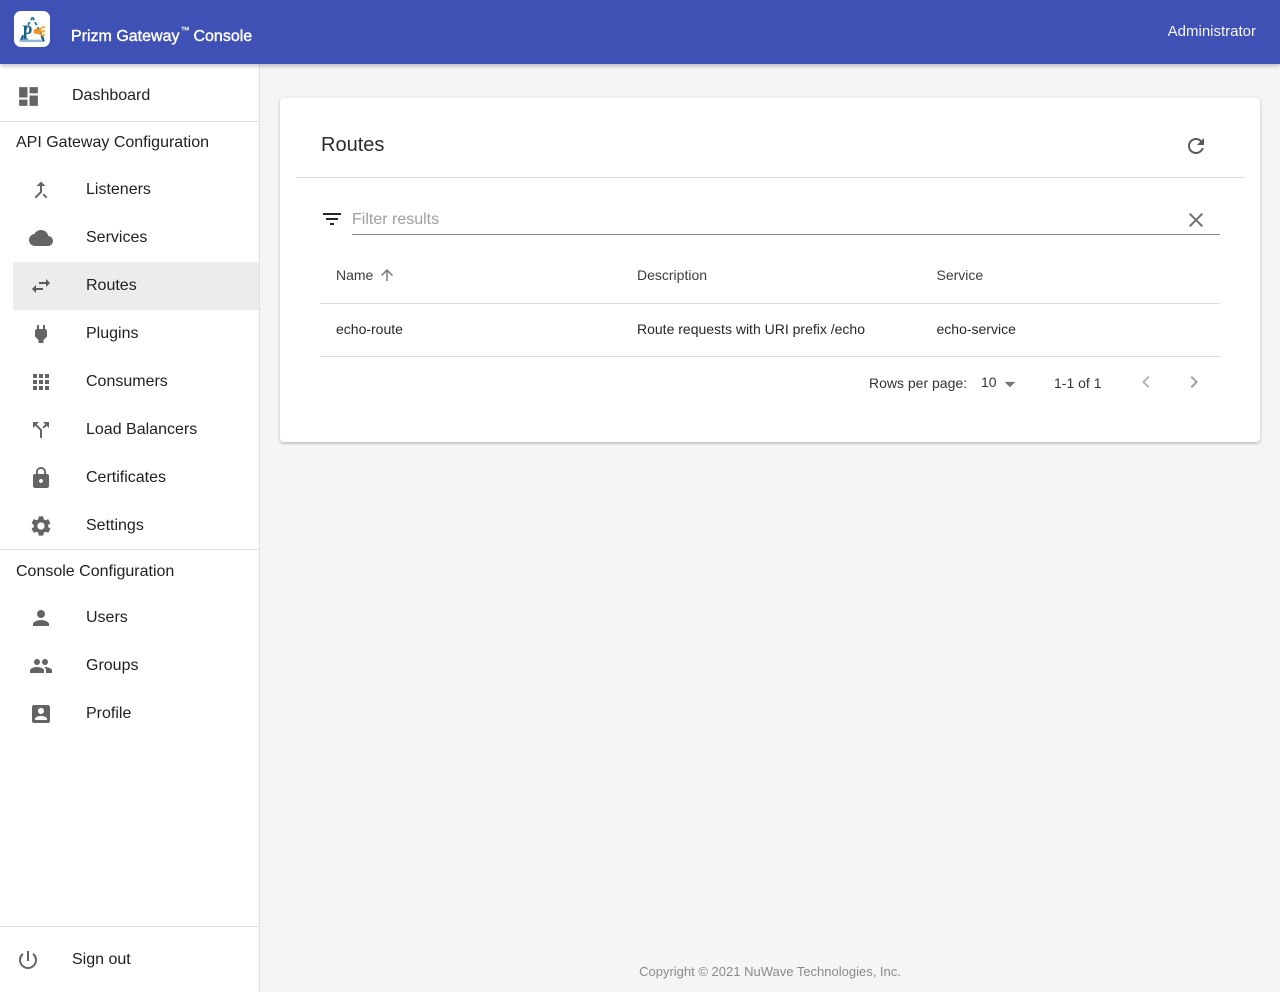 The image size is (1280, 992). What do you see at coordinates (27, 33) in the screenshot?
I see `svg-text: P` at bounding box center [27, 33].